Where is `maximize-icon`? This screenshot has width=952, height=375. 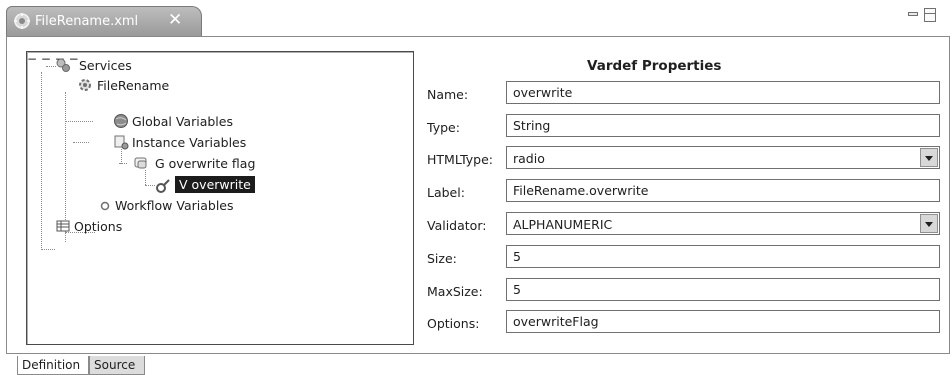
maximize-icon is located at coordinates (930, 15).